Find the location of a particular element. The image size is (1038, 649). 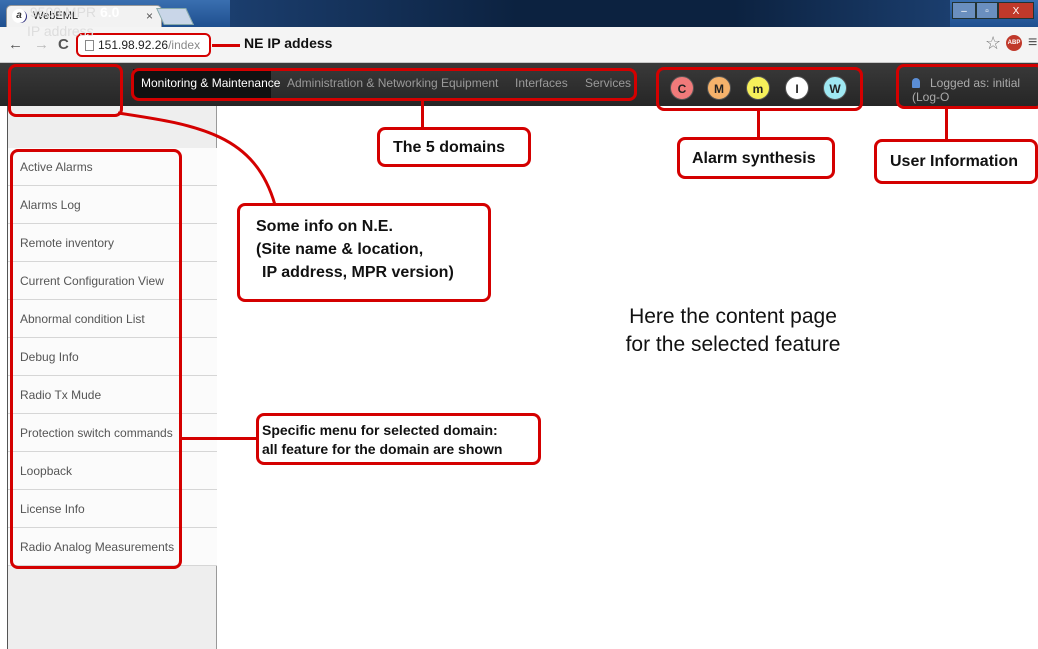

annotation-ne-info-line-3: IP address, MPR version) is located at coordinates (358, 272).